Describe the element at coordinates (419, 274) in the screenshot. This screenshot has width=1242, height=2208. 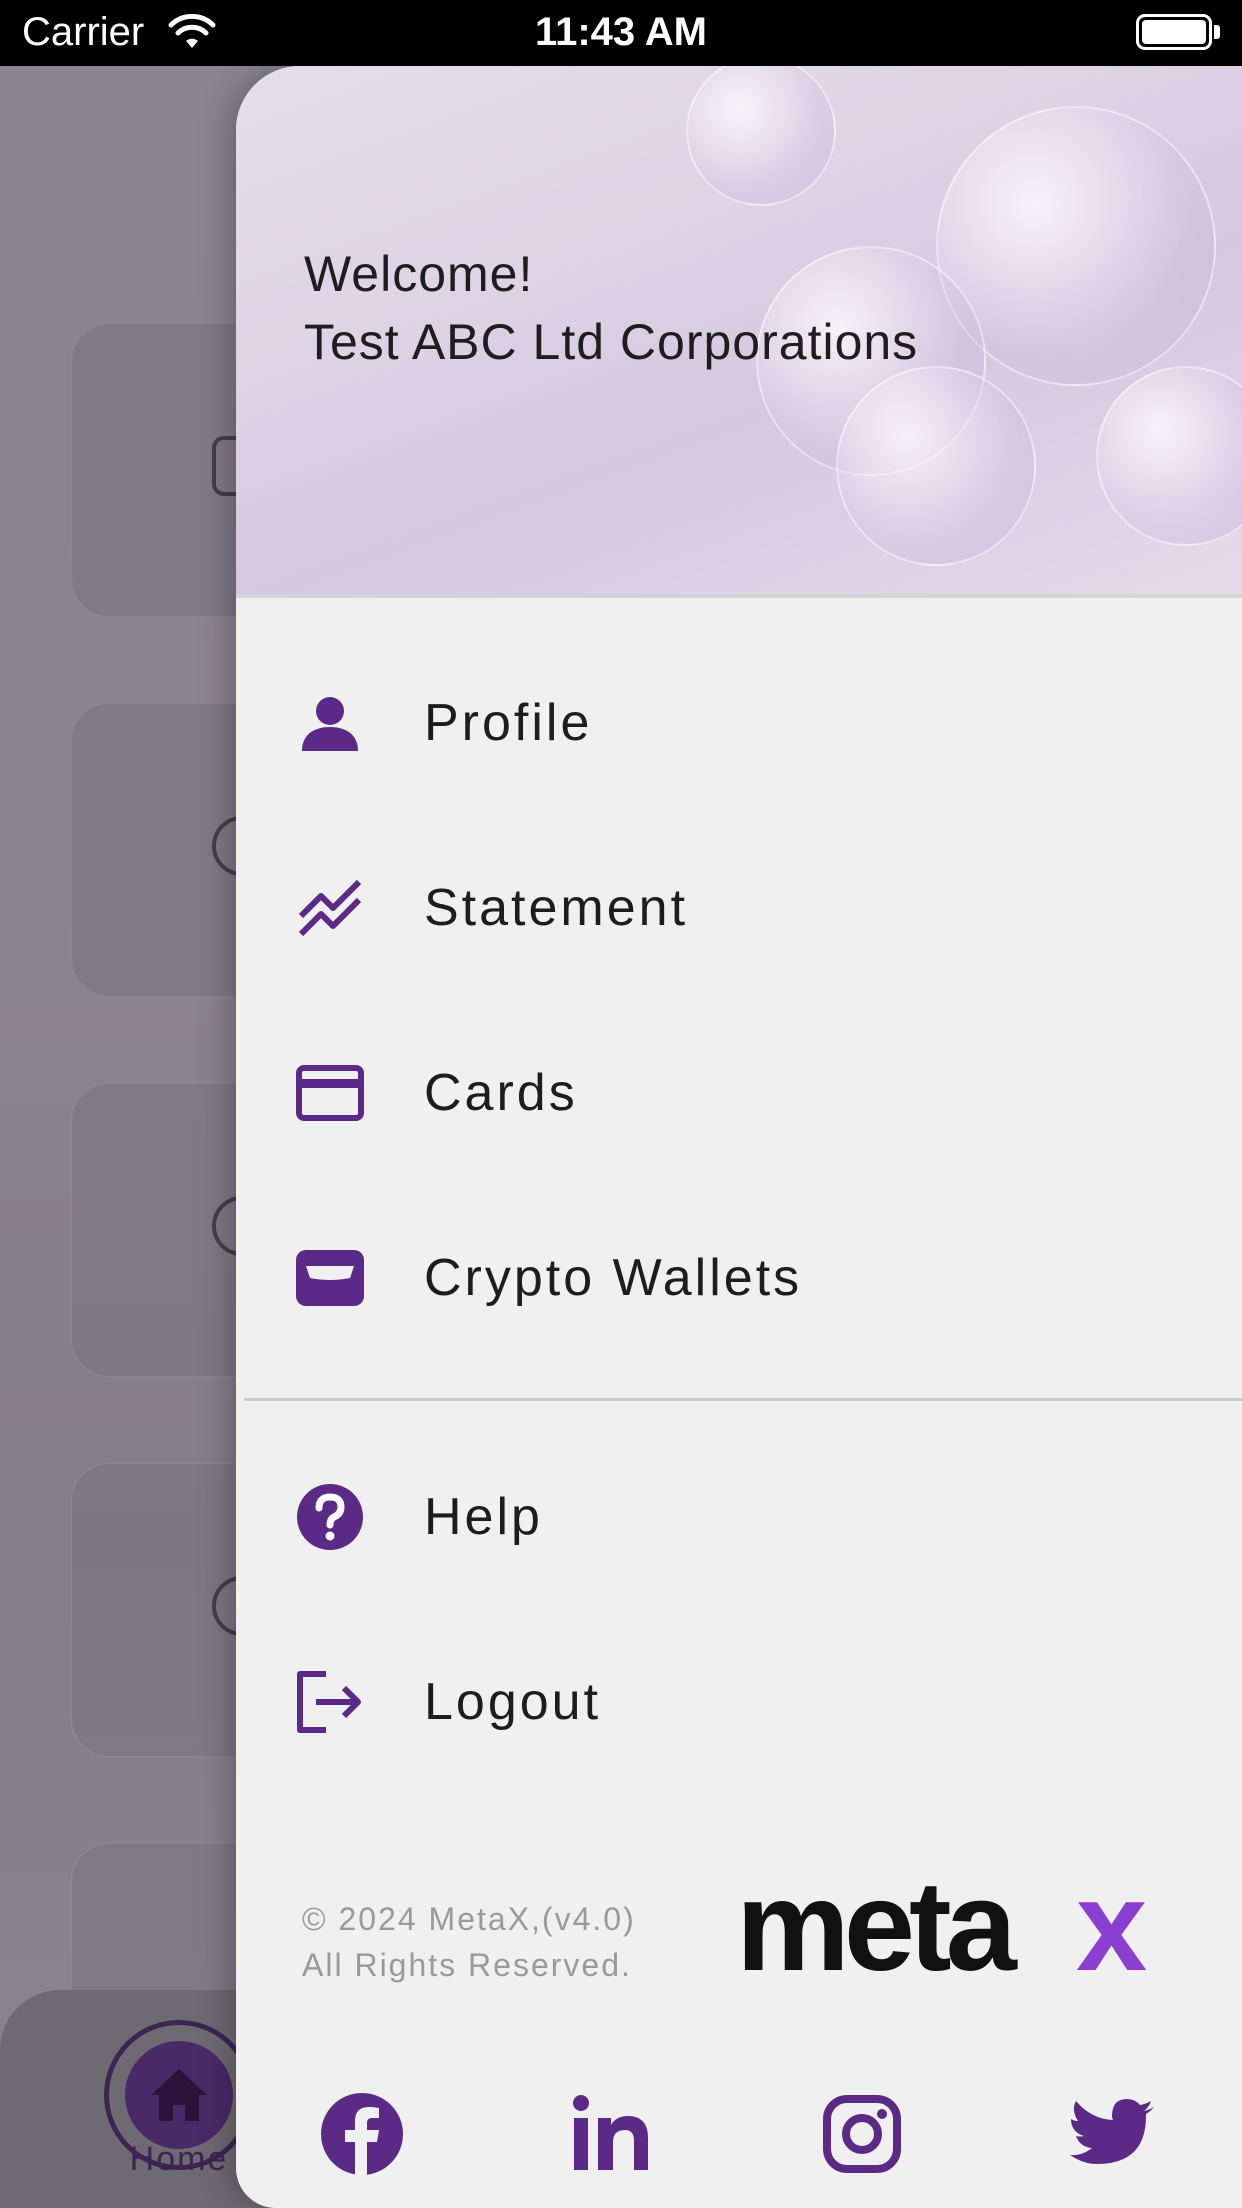
I see `welcome-title: Welcome!` at that location.